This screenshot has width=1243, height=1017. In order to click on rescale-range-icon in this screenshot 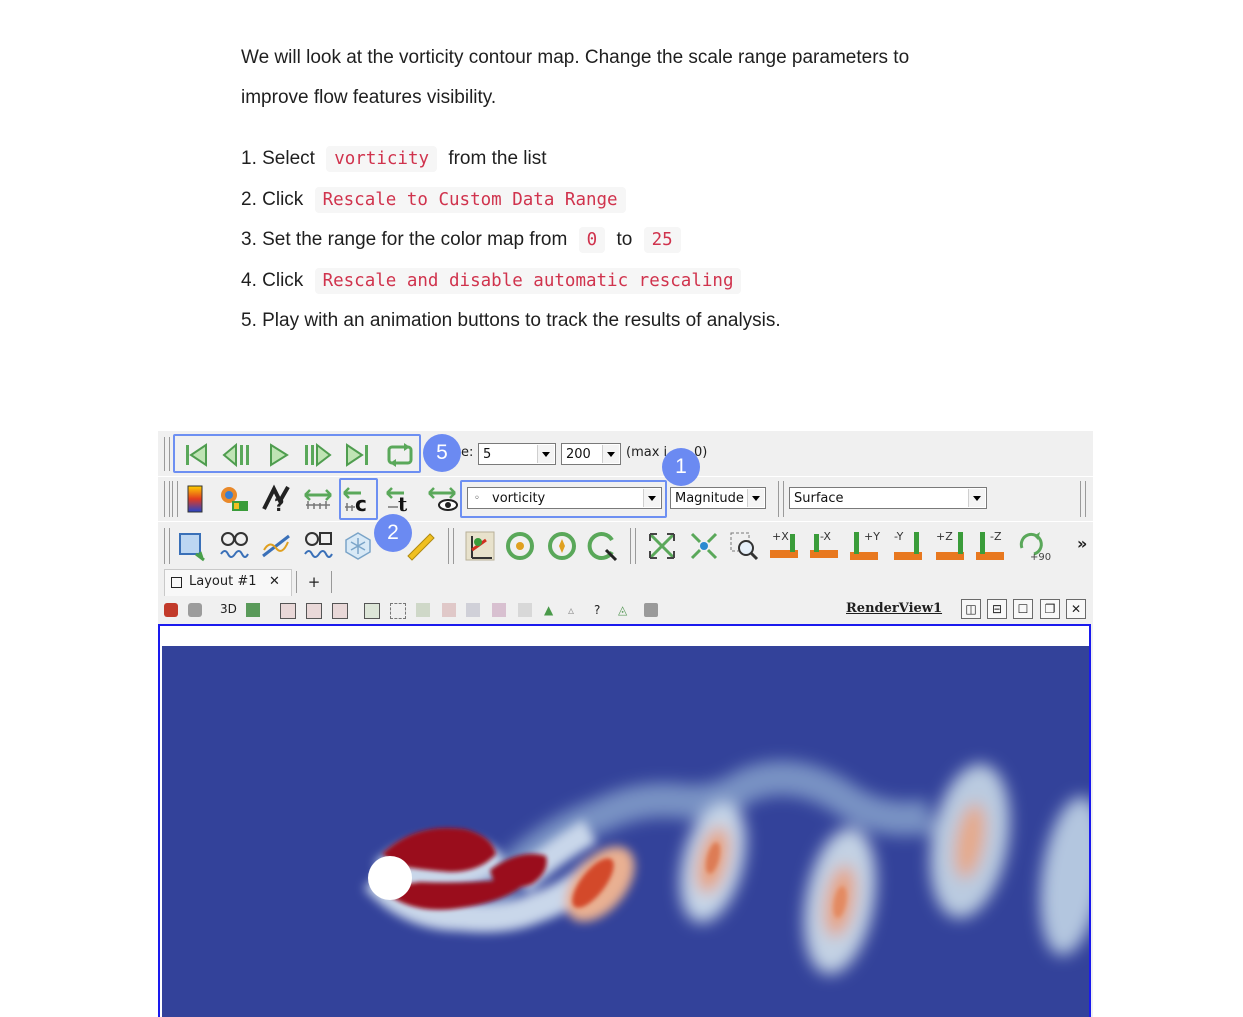, I will do `click(318, 499)`.